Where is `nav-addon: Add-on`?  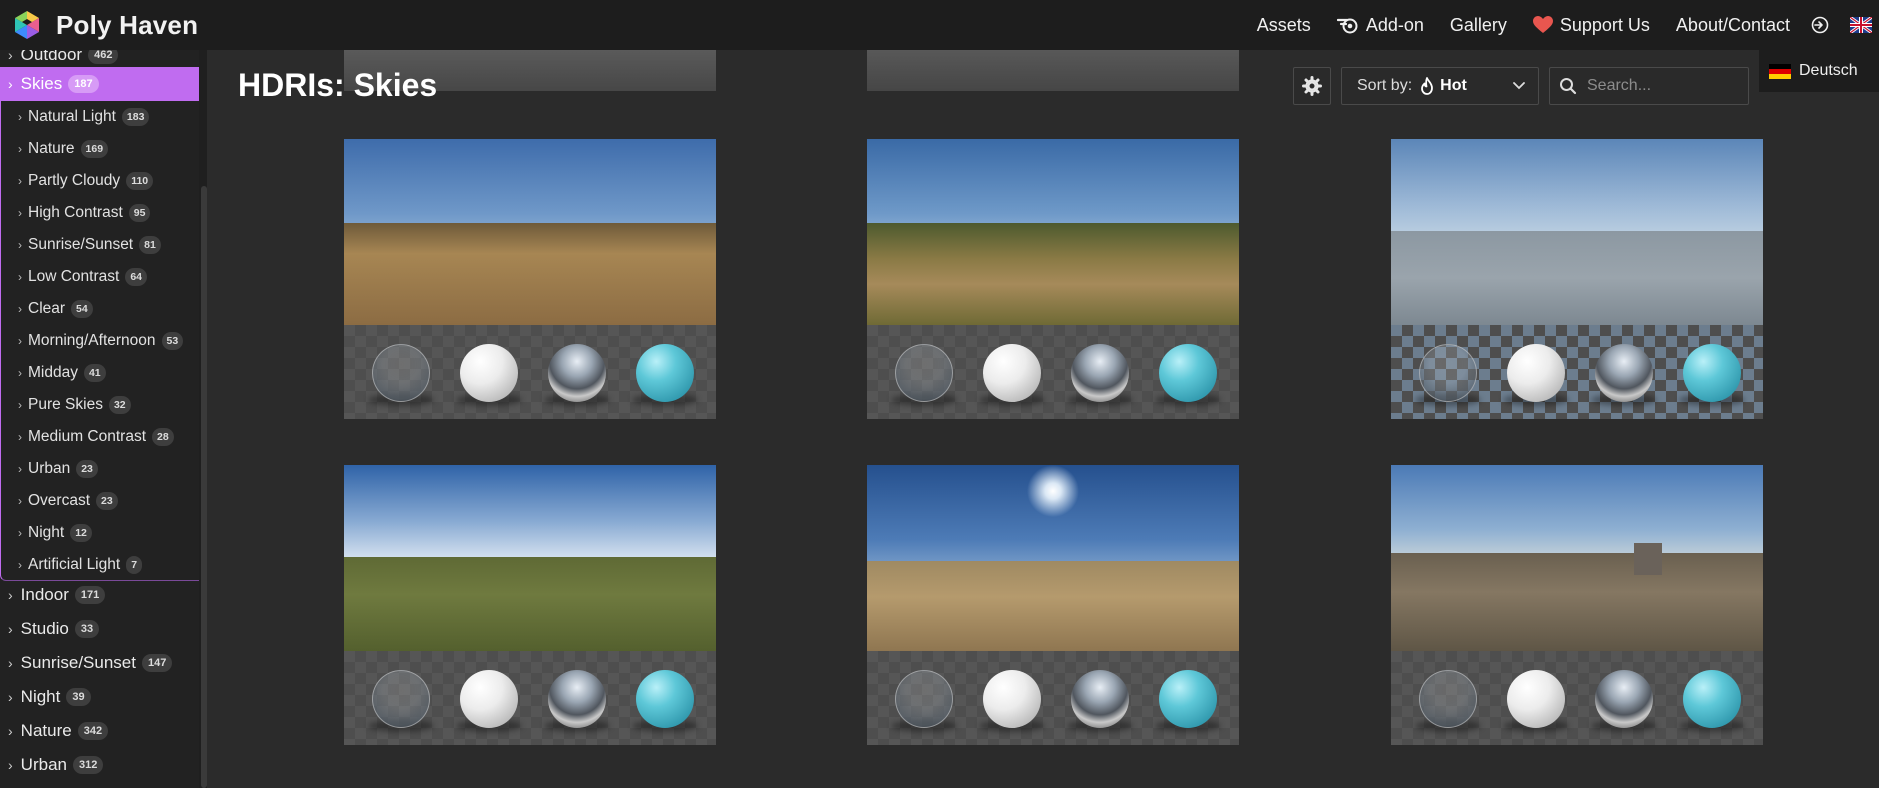 nav-addon: Add-on is located at coordinates (1380, 25).